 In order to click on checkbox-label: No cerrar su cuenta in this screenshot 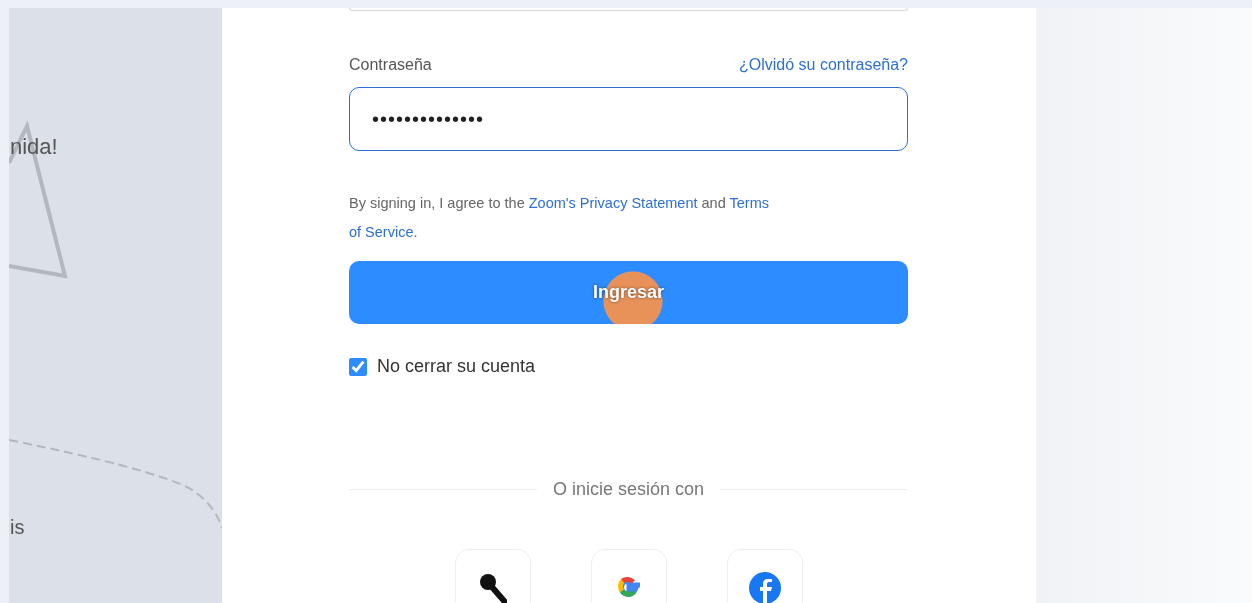, I will do `click(456, 366)`.